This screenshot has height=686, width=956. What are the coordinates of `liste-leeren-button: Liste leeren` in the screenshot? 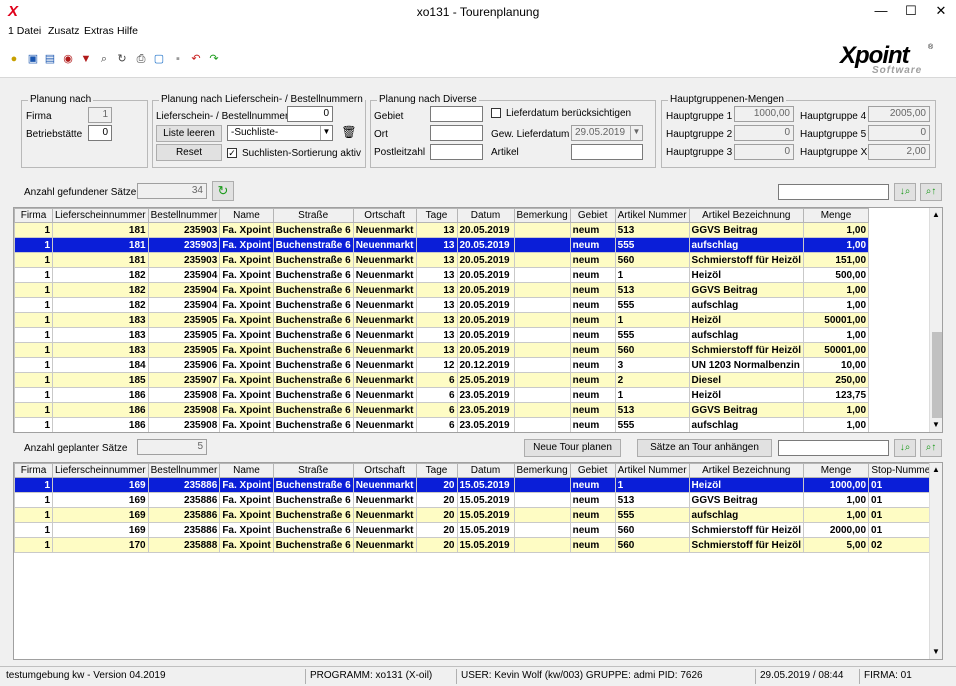 It's located at (189, 133).